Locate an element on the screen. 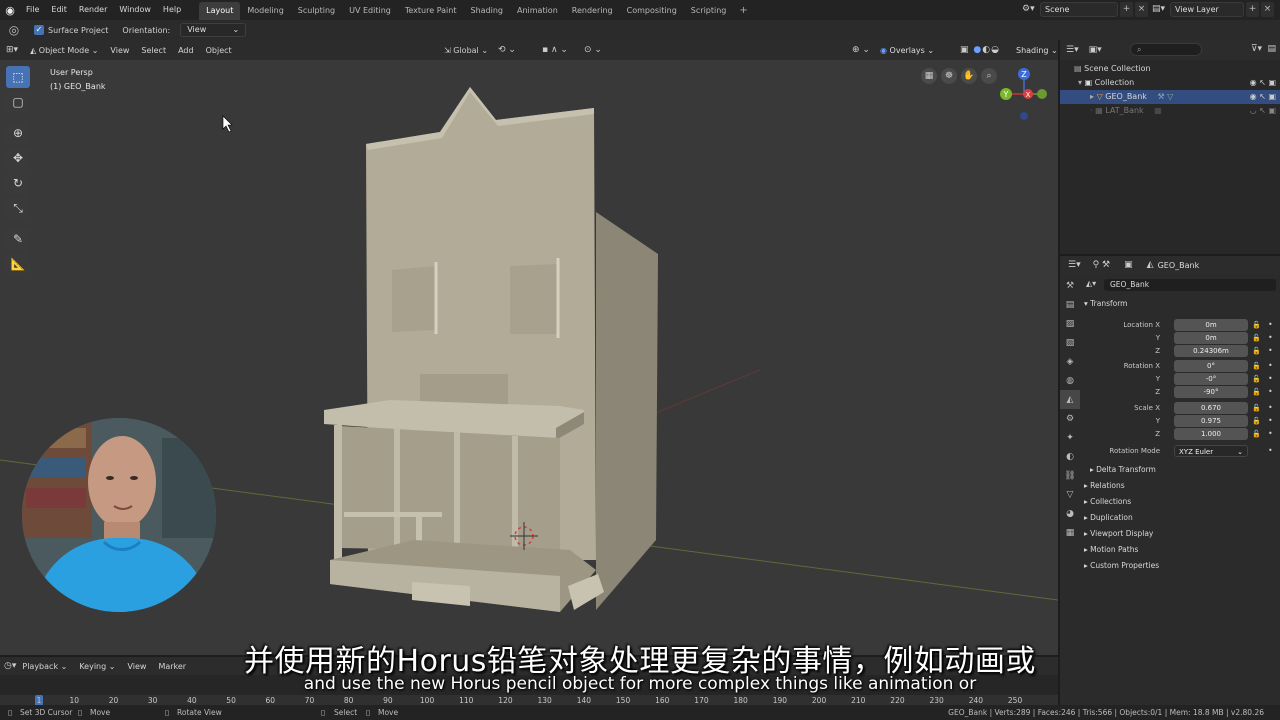  tab-sculpting: Sculpting is located at coordinates (316, 11).